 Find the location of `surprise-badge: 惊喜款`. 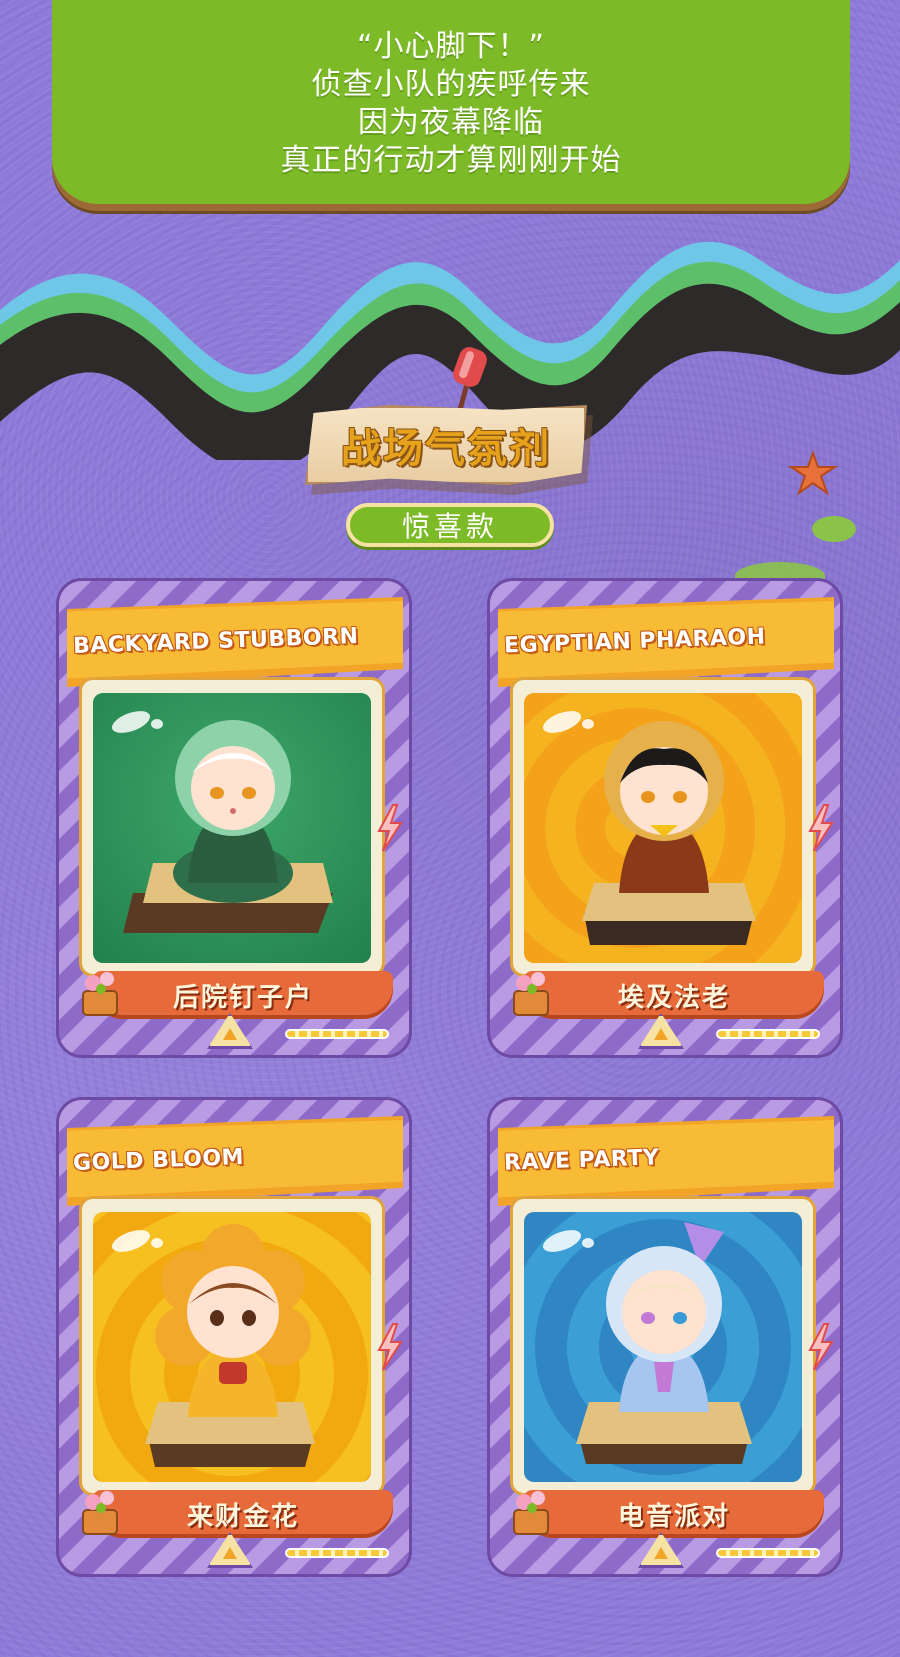

surprise-badge: 惊喜款 is located at coordinates (450, 525).